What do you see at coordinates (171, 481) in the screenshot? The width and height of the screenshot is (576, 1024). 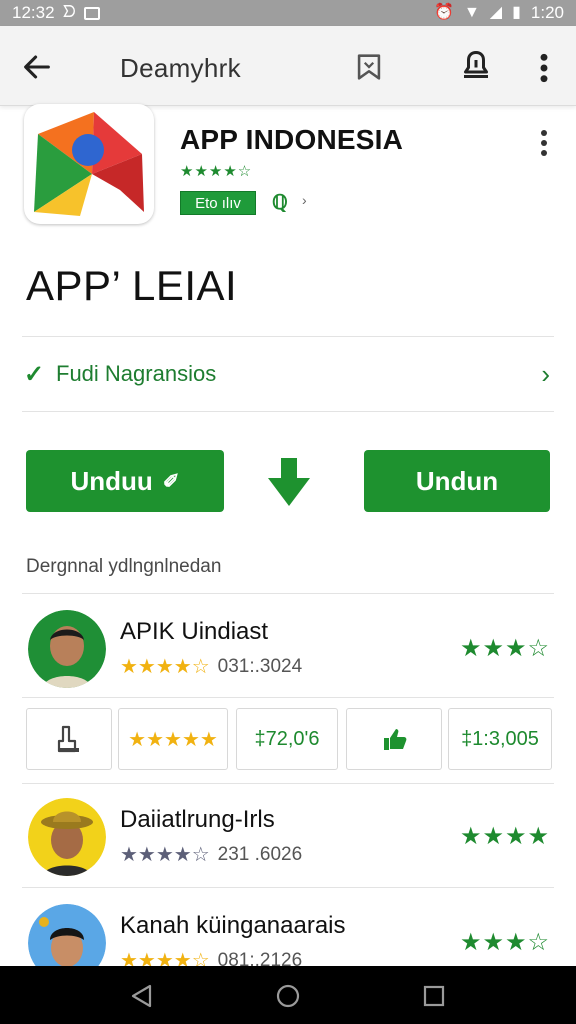 I see `handshake-icon: ✐` at bounding box center [171, 481].